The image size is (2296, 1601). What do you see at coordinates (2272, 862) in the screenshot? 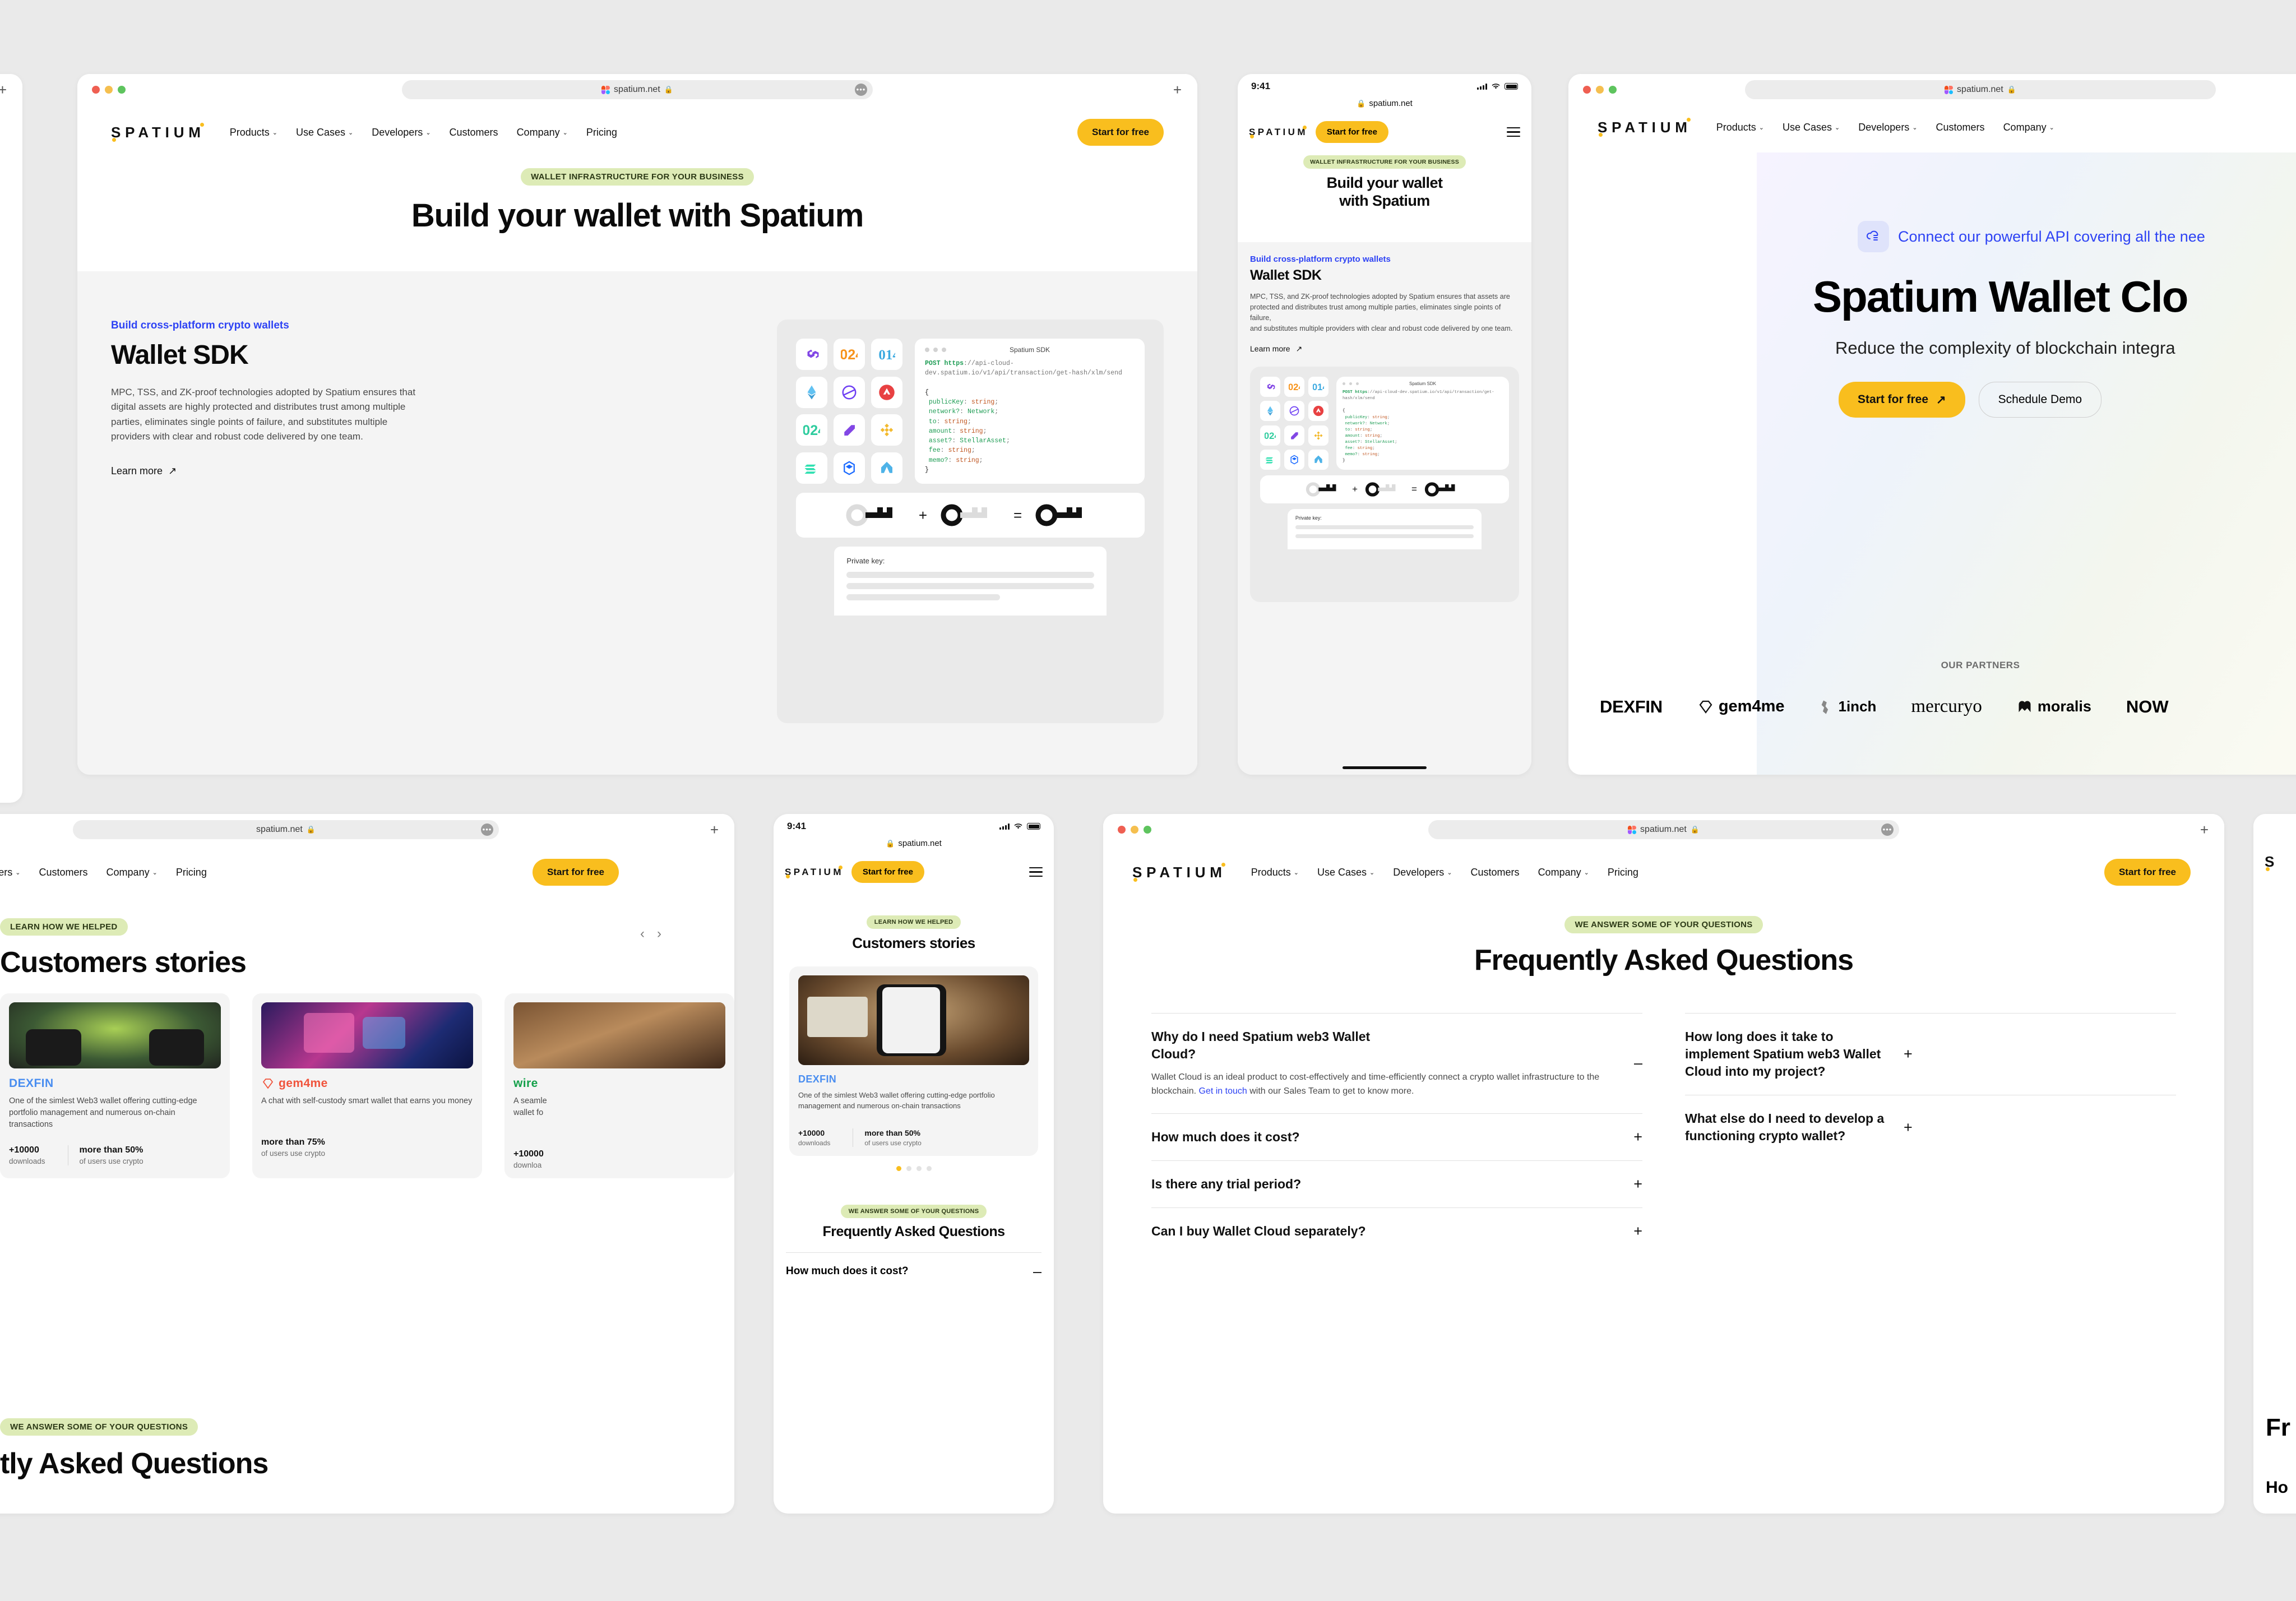
I see `logo: S` at bounding box center [2272, 862].